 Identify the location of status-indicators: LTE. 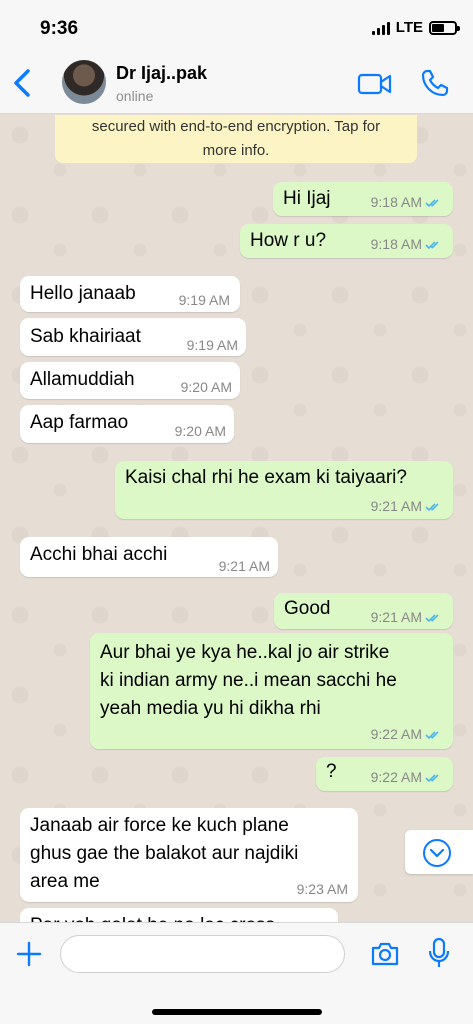
(415, 27).